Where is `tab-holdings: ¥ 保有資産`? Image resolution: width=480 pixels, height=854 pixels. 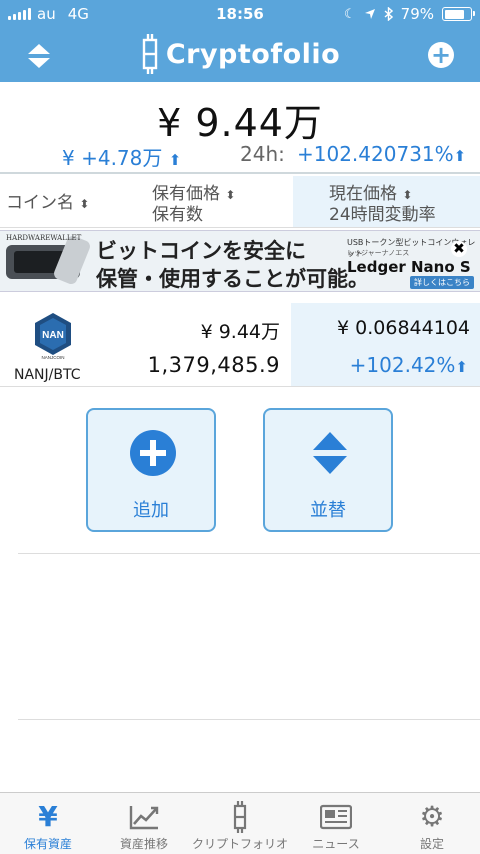 tab-holdings: ¥ 保有資産 is located at coordinates (48, 823).